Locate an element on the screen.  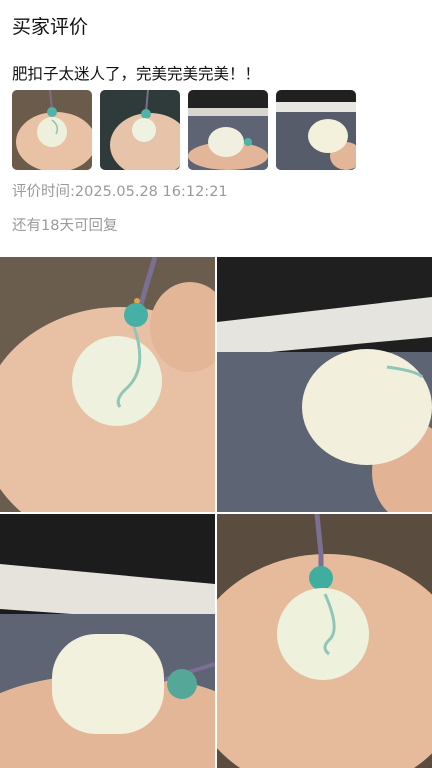
timestamp-value: 2025.05.28 16:12:21 is located at coordinates (151, 192).